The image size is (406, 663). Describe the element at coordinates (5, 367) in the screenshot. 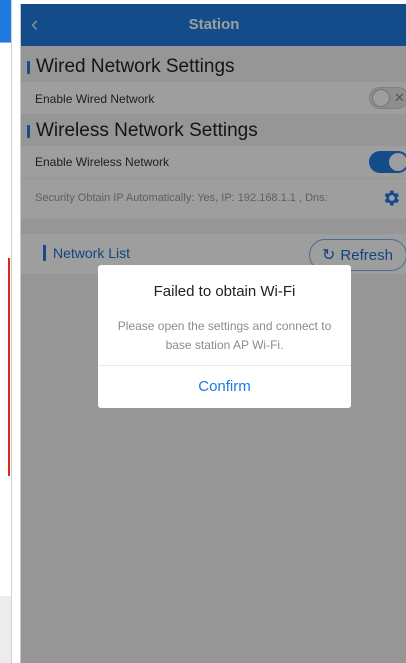

I see `background-highlight-box` at that location.